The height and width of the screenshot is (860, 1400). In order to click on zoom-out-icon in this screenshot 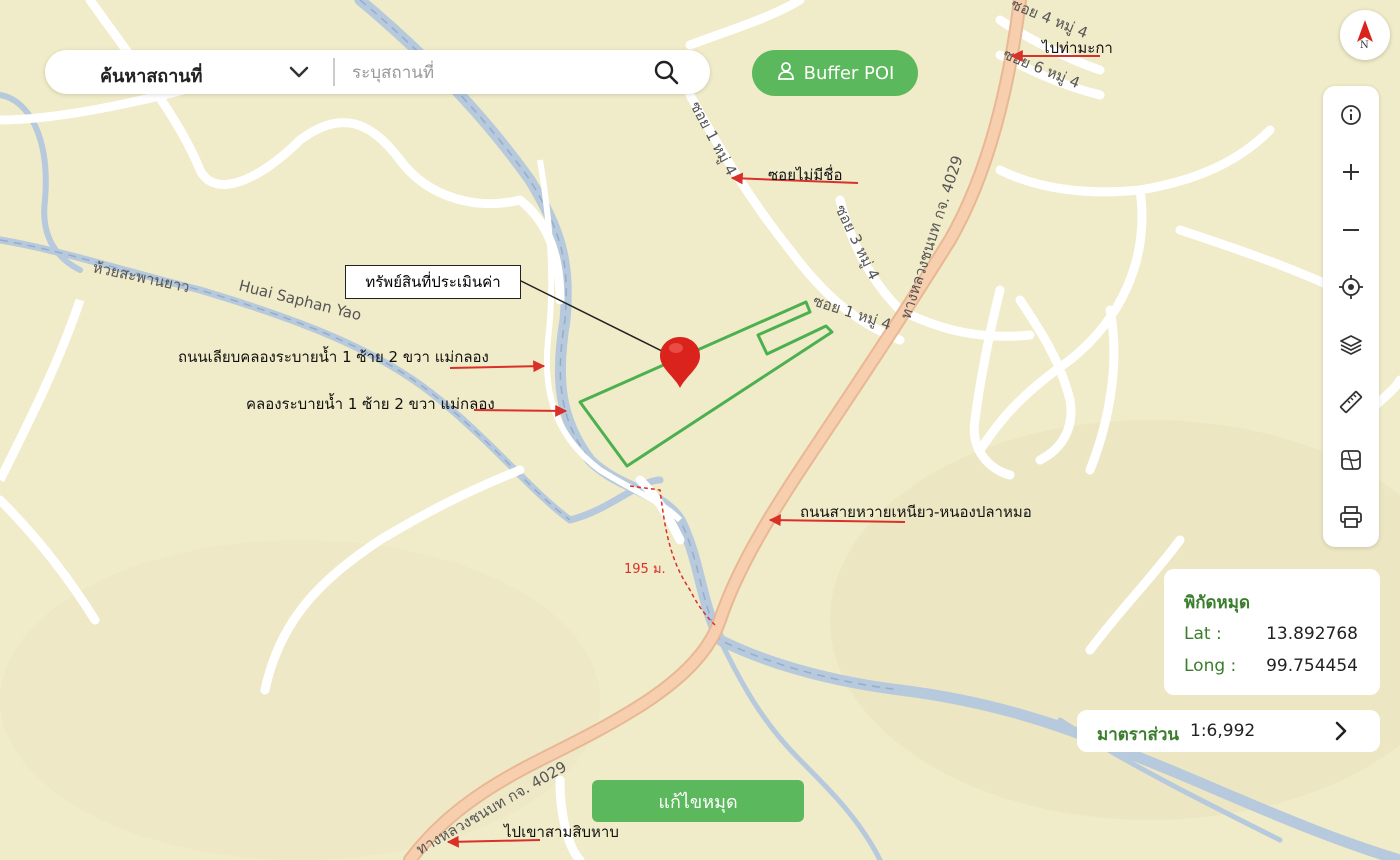, I will do `click(1351, 230)`.